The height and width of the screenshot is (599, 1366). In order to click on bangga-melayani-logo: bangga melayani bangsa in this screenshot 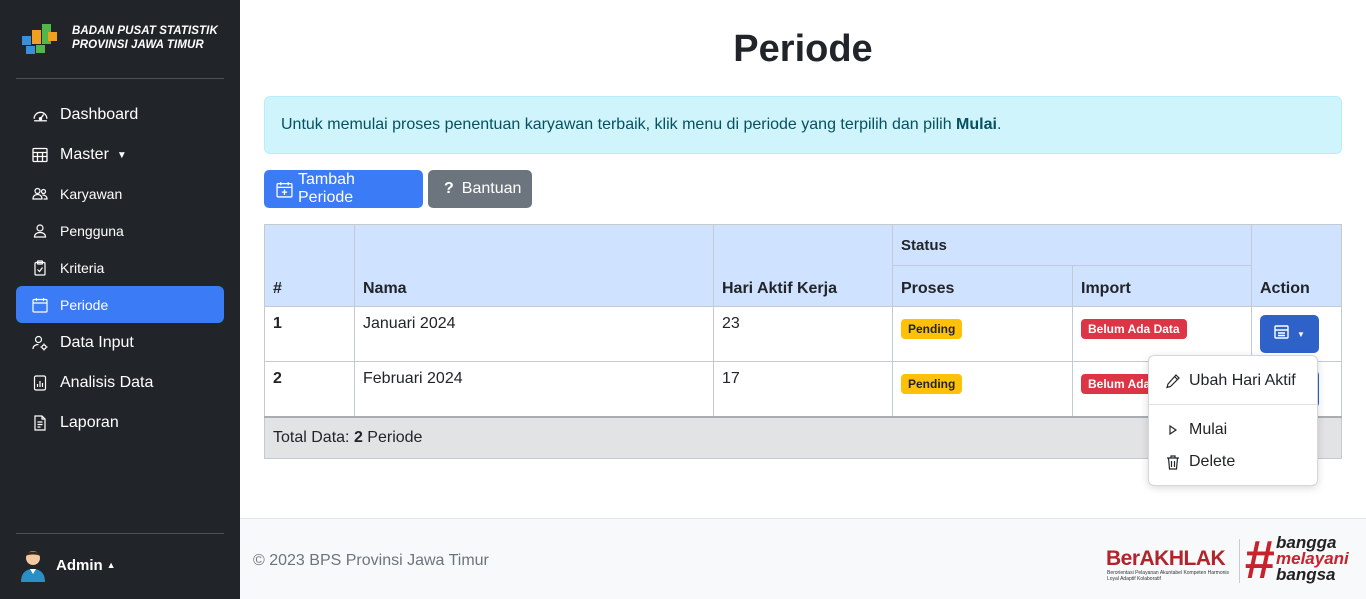, I will do `click(1312, 559)`.